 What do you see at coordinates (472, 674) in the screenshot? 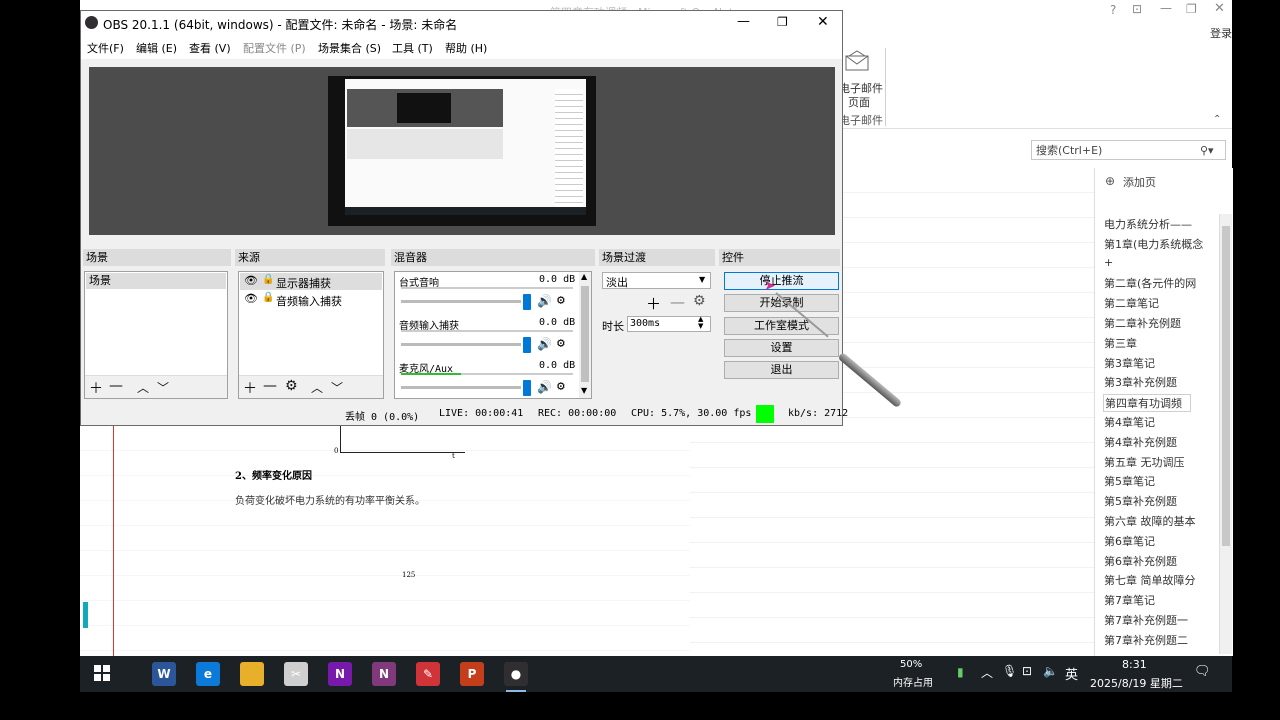
I see `powerpoint-icon: P` at bounding box center [472, 674].